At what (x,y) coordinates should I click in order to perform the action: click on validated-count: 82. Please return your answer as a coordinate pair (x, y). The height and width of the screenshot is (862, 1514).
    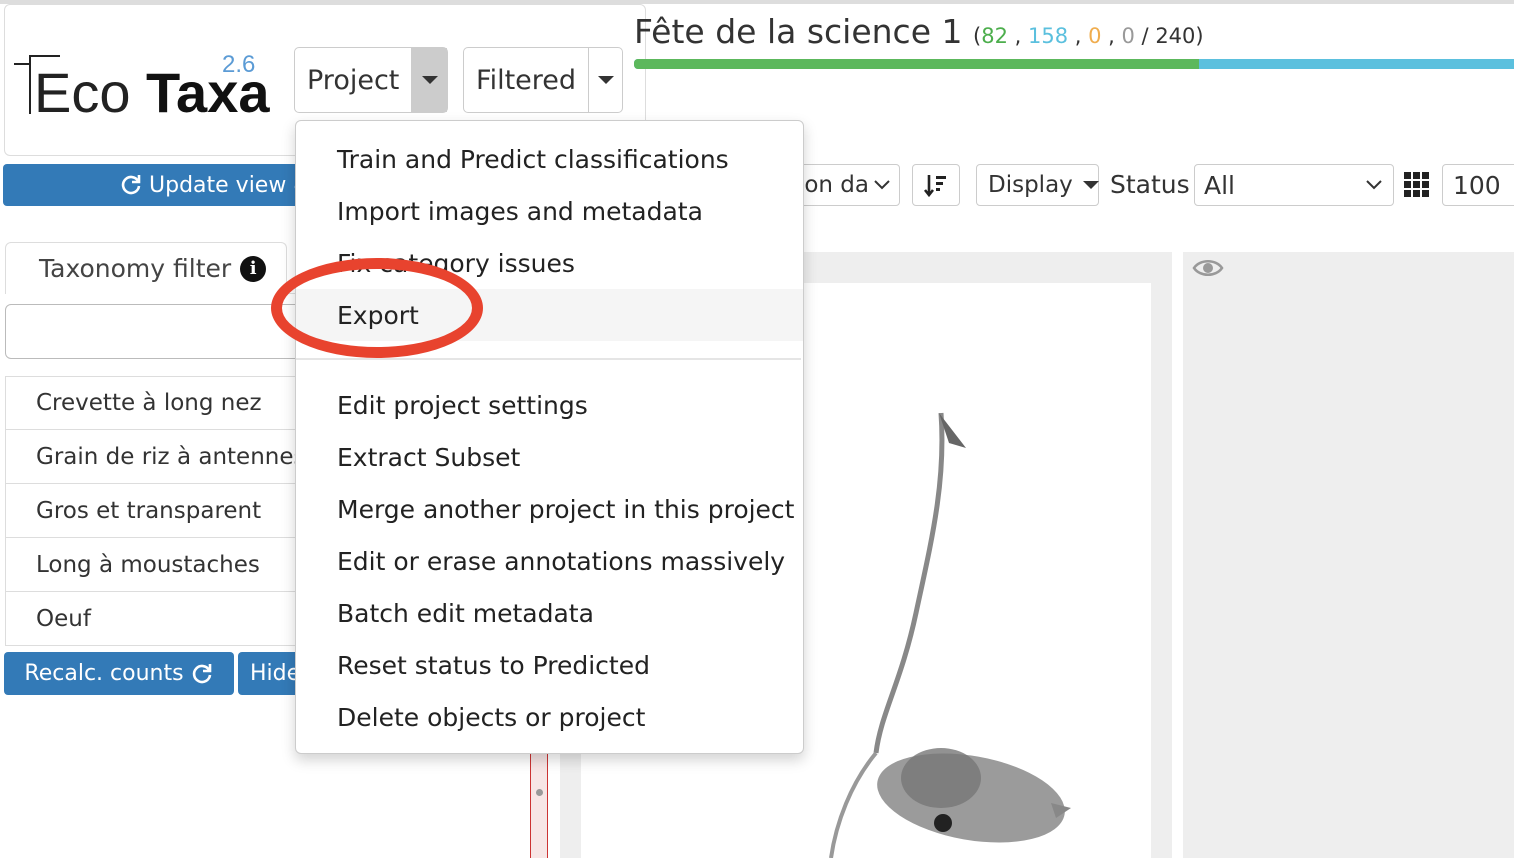
    Looking at the image, I should click on (994, 36).